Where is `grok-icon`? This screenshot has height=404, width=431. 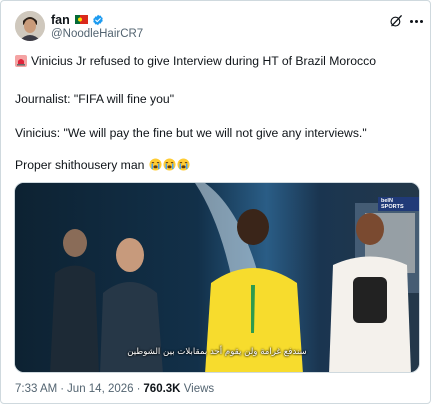 grok-icon is located at coordinates (396, 21).